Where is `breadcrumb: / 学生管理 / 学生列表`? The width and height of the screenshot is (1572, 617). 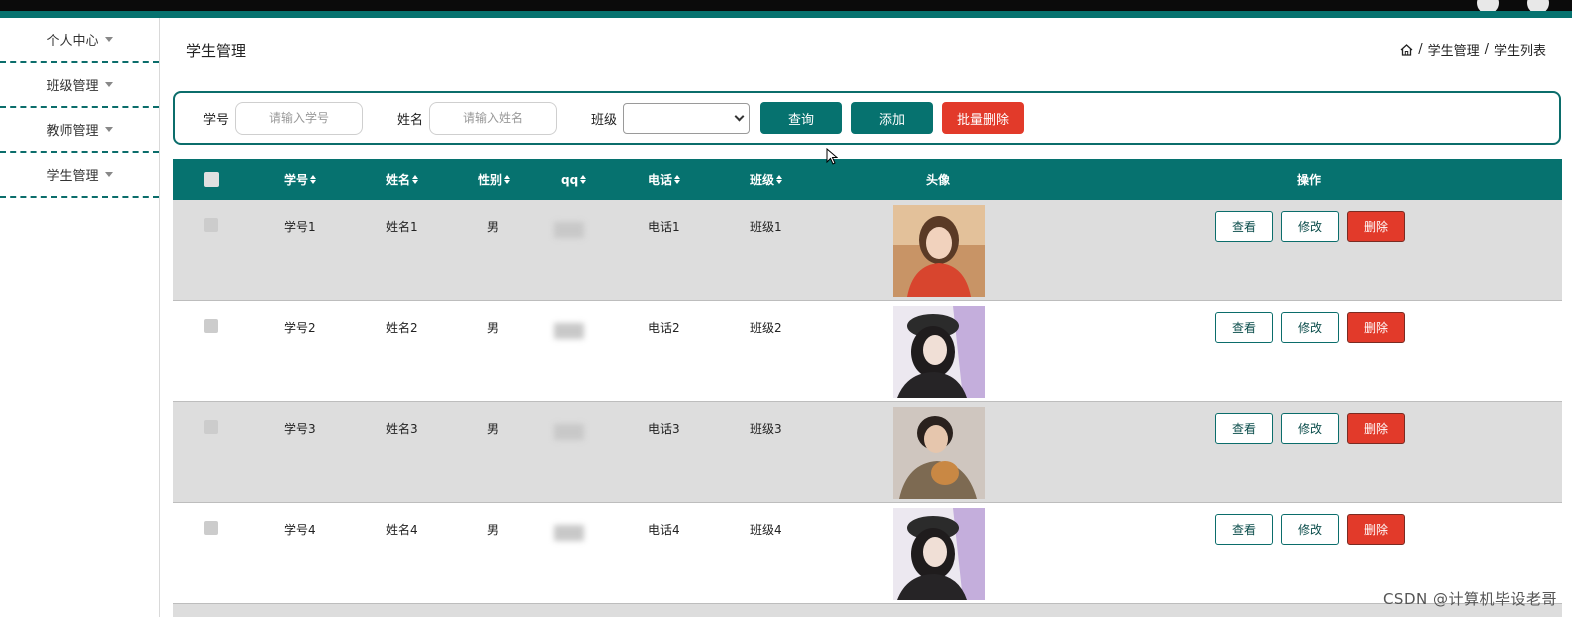
breadcrumb: / 学生管理 / 学生列表 is located at coordinates (1473, 49).